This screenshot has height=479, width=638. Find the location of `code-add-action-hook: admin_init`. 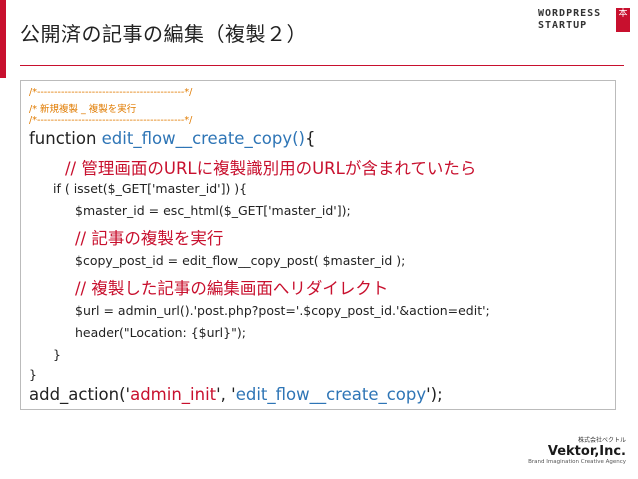

code-add-action-hook: admin_init is located at coordinates (173, 394).